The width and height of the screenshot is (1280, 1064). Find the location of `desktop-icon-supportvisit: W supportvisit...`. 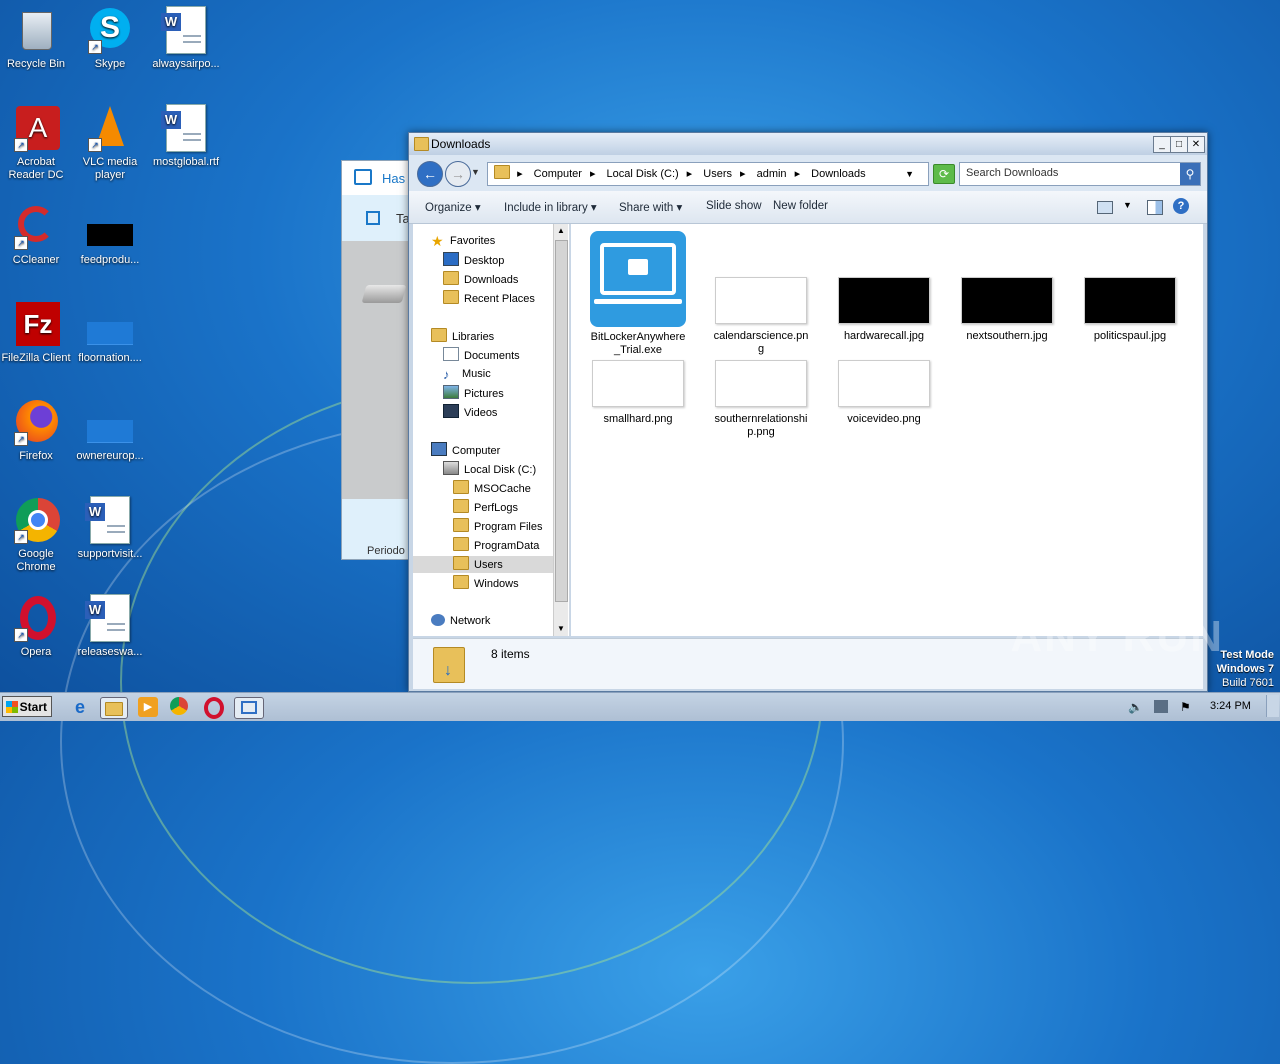

desktop-icon-supportvisit: W supportvisit... is located at coordinates (110, 528).